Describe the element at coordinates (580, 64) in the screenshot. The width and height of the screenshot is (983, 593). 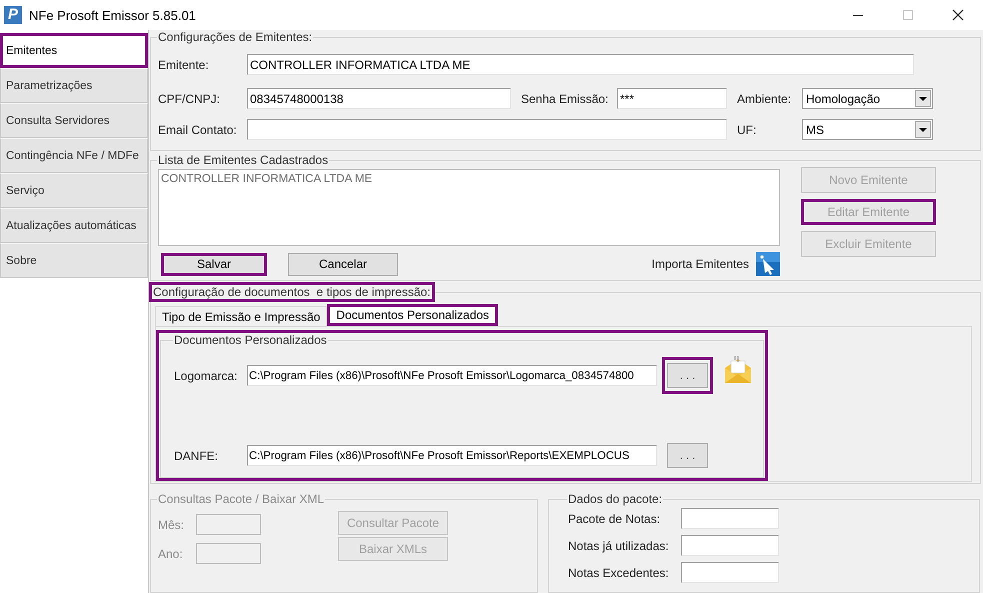
I see `text-field: CONTROLLER INFORMATICA LTDA ME` at that location.